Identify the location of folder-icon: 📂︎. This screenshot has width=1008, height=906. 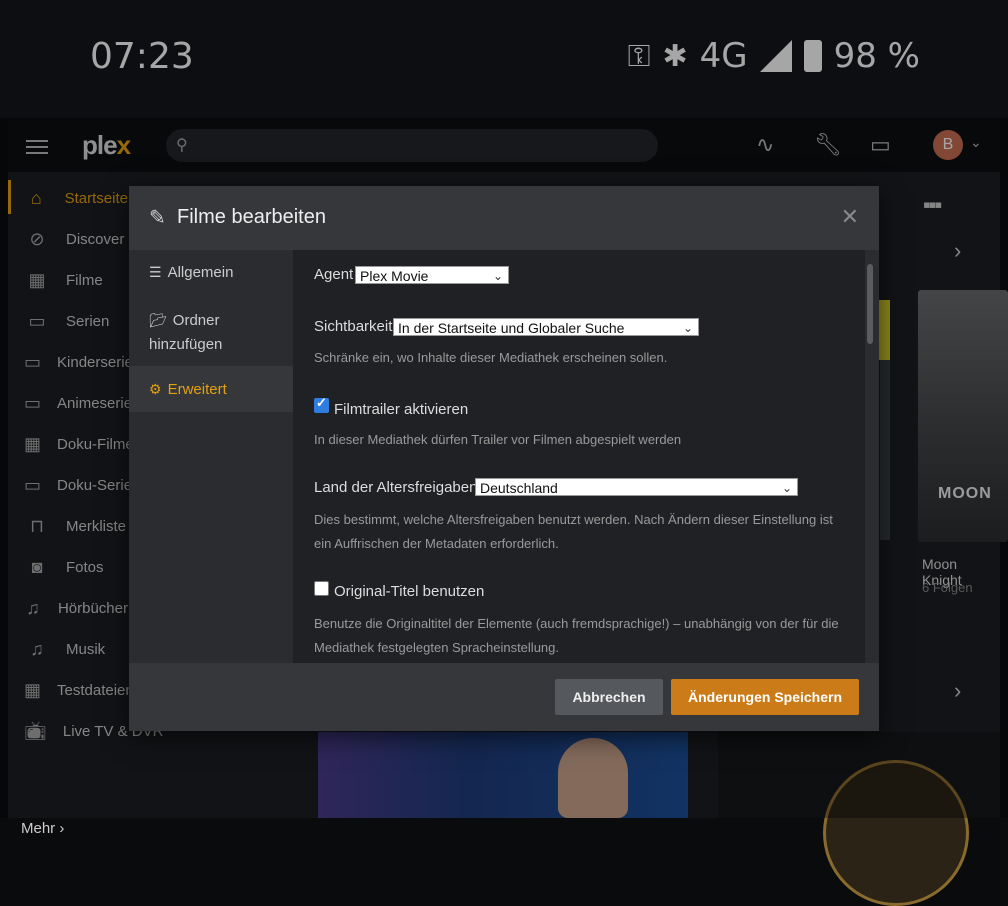
(158, 320).